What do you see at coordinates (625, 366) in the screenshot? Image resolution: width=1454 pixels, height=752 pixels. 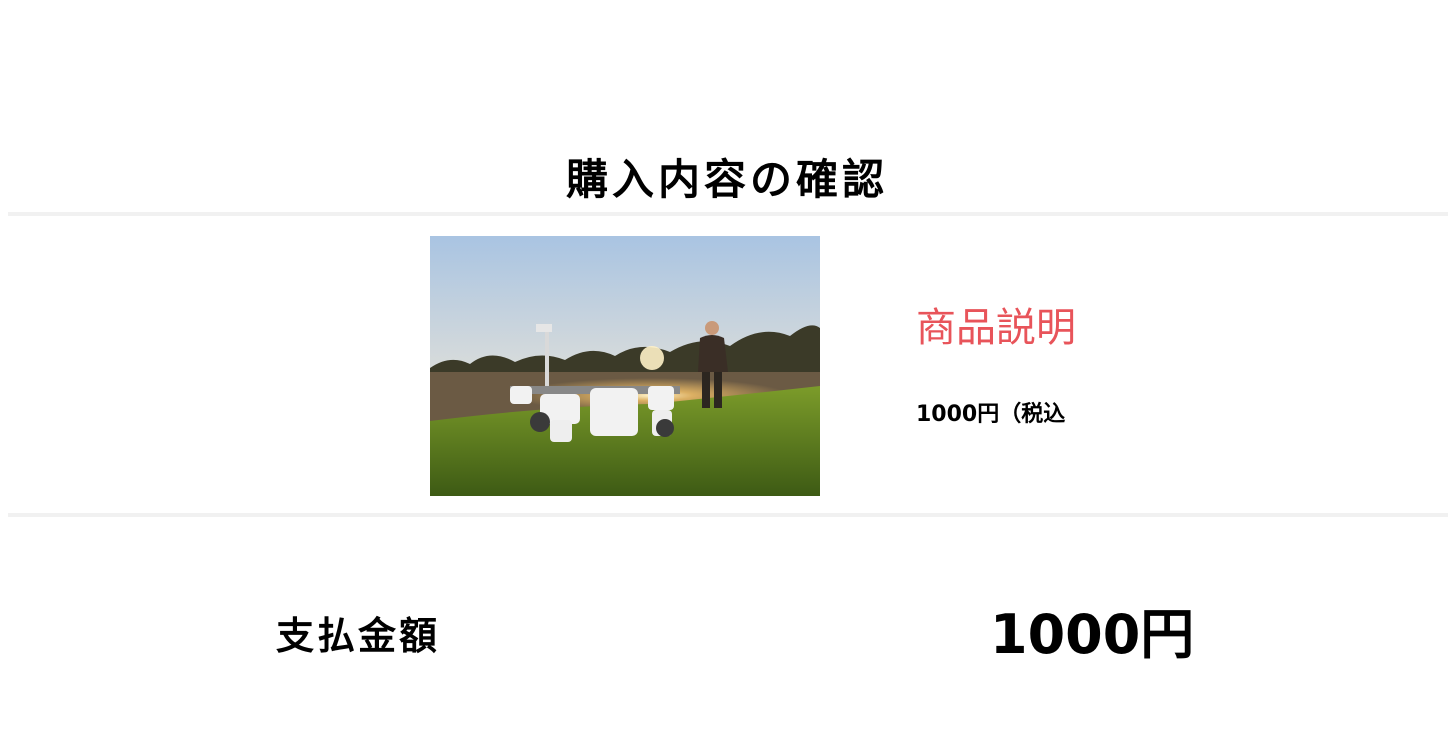 I see `product-image` at bounding box center [625, 366].